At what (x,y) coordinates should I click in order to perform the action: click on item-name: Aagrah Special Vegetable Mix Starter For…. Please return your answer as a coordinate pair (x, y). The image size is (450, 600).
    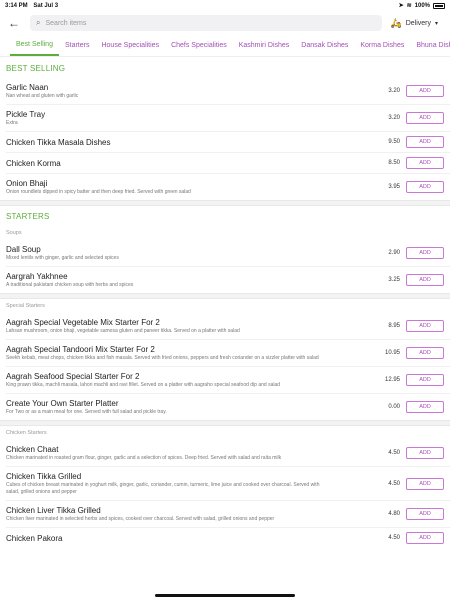
    Looking at the image, I should click on (83, 322).